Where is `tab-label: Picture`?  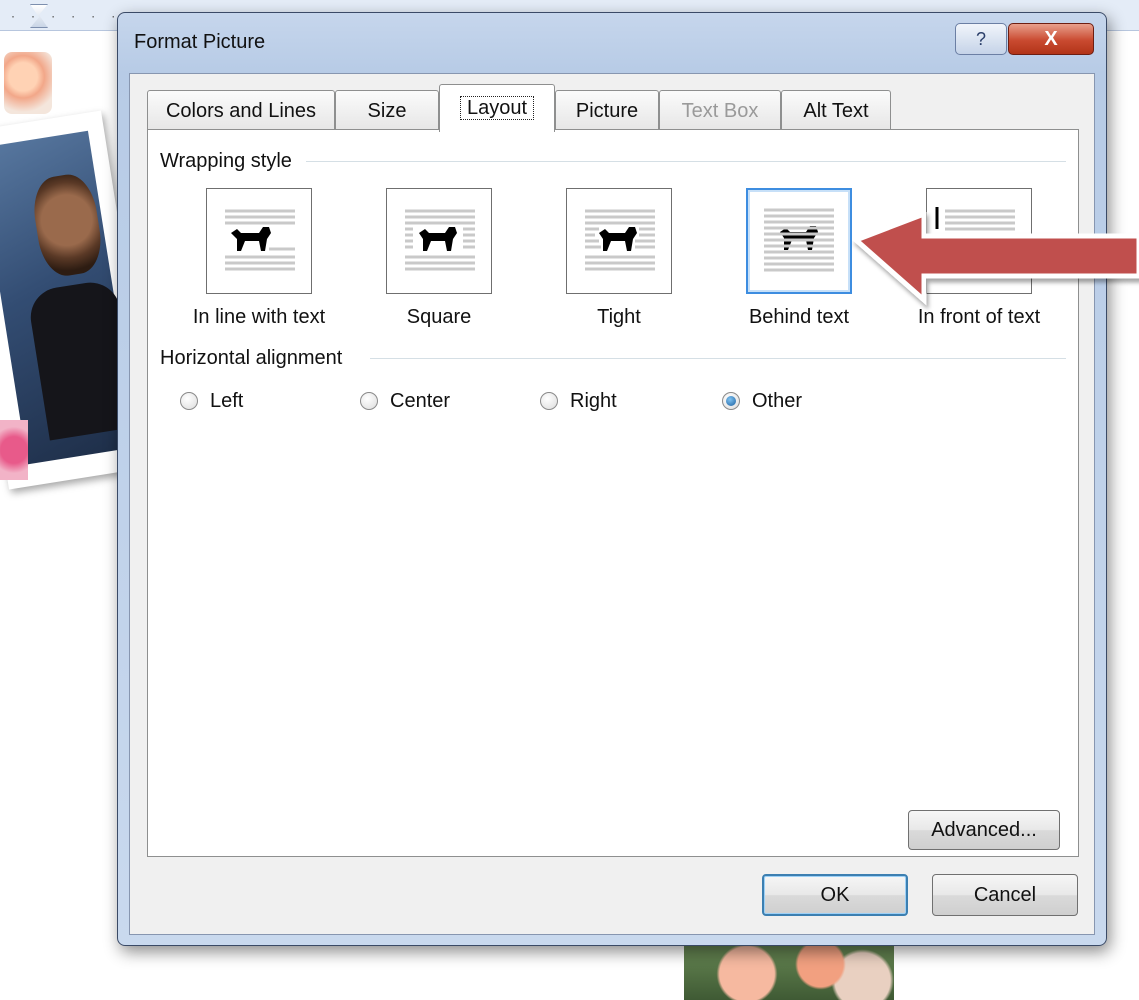 tab-label: Picture is located at coordinates (607, 111).